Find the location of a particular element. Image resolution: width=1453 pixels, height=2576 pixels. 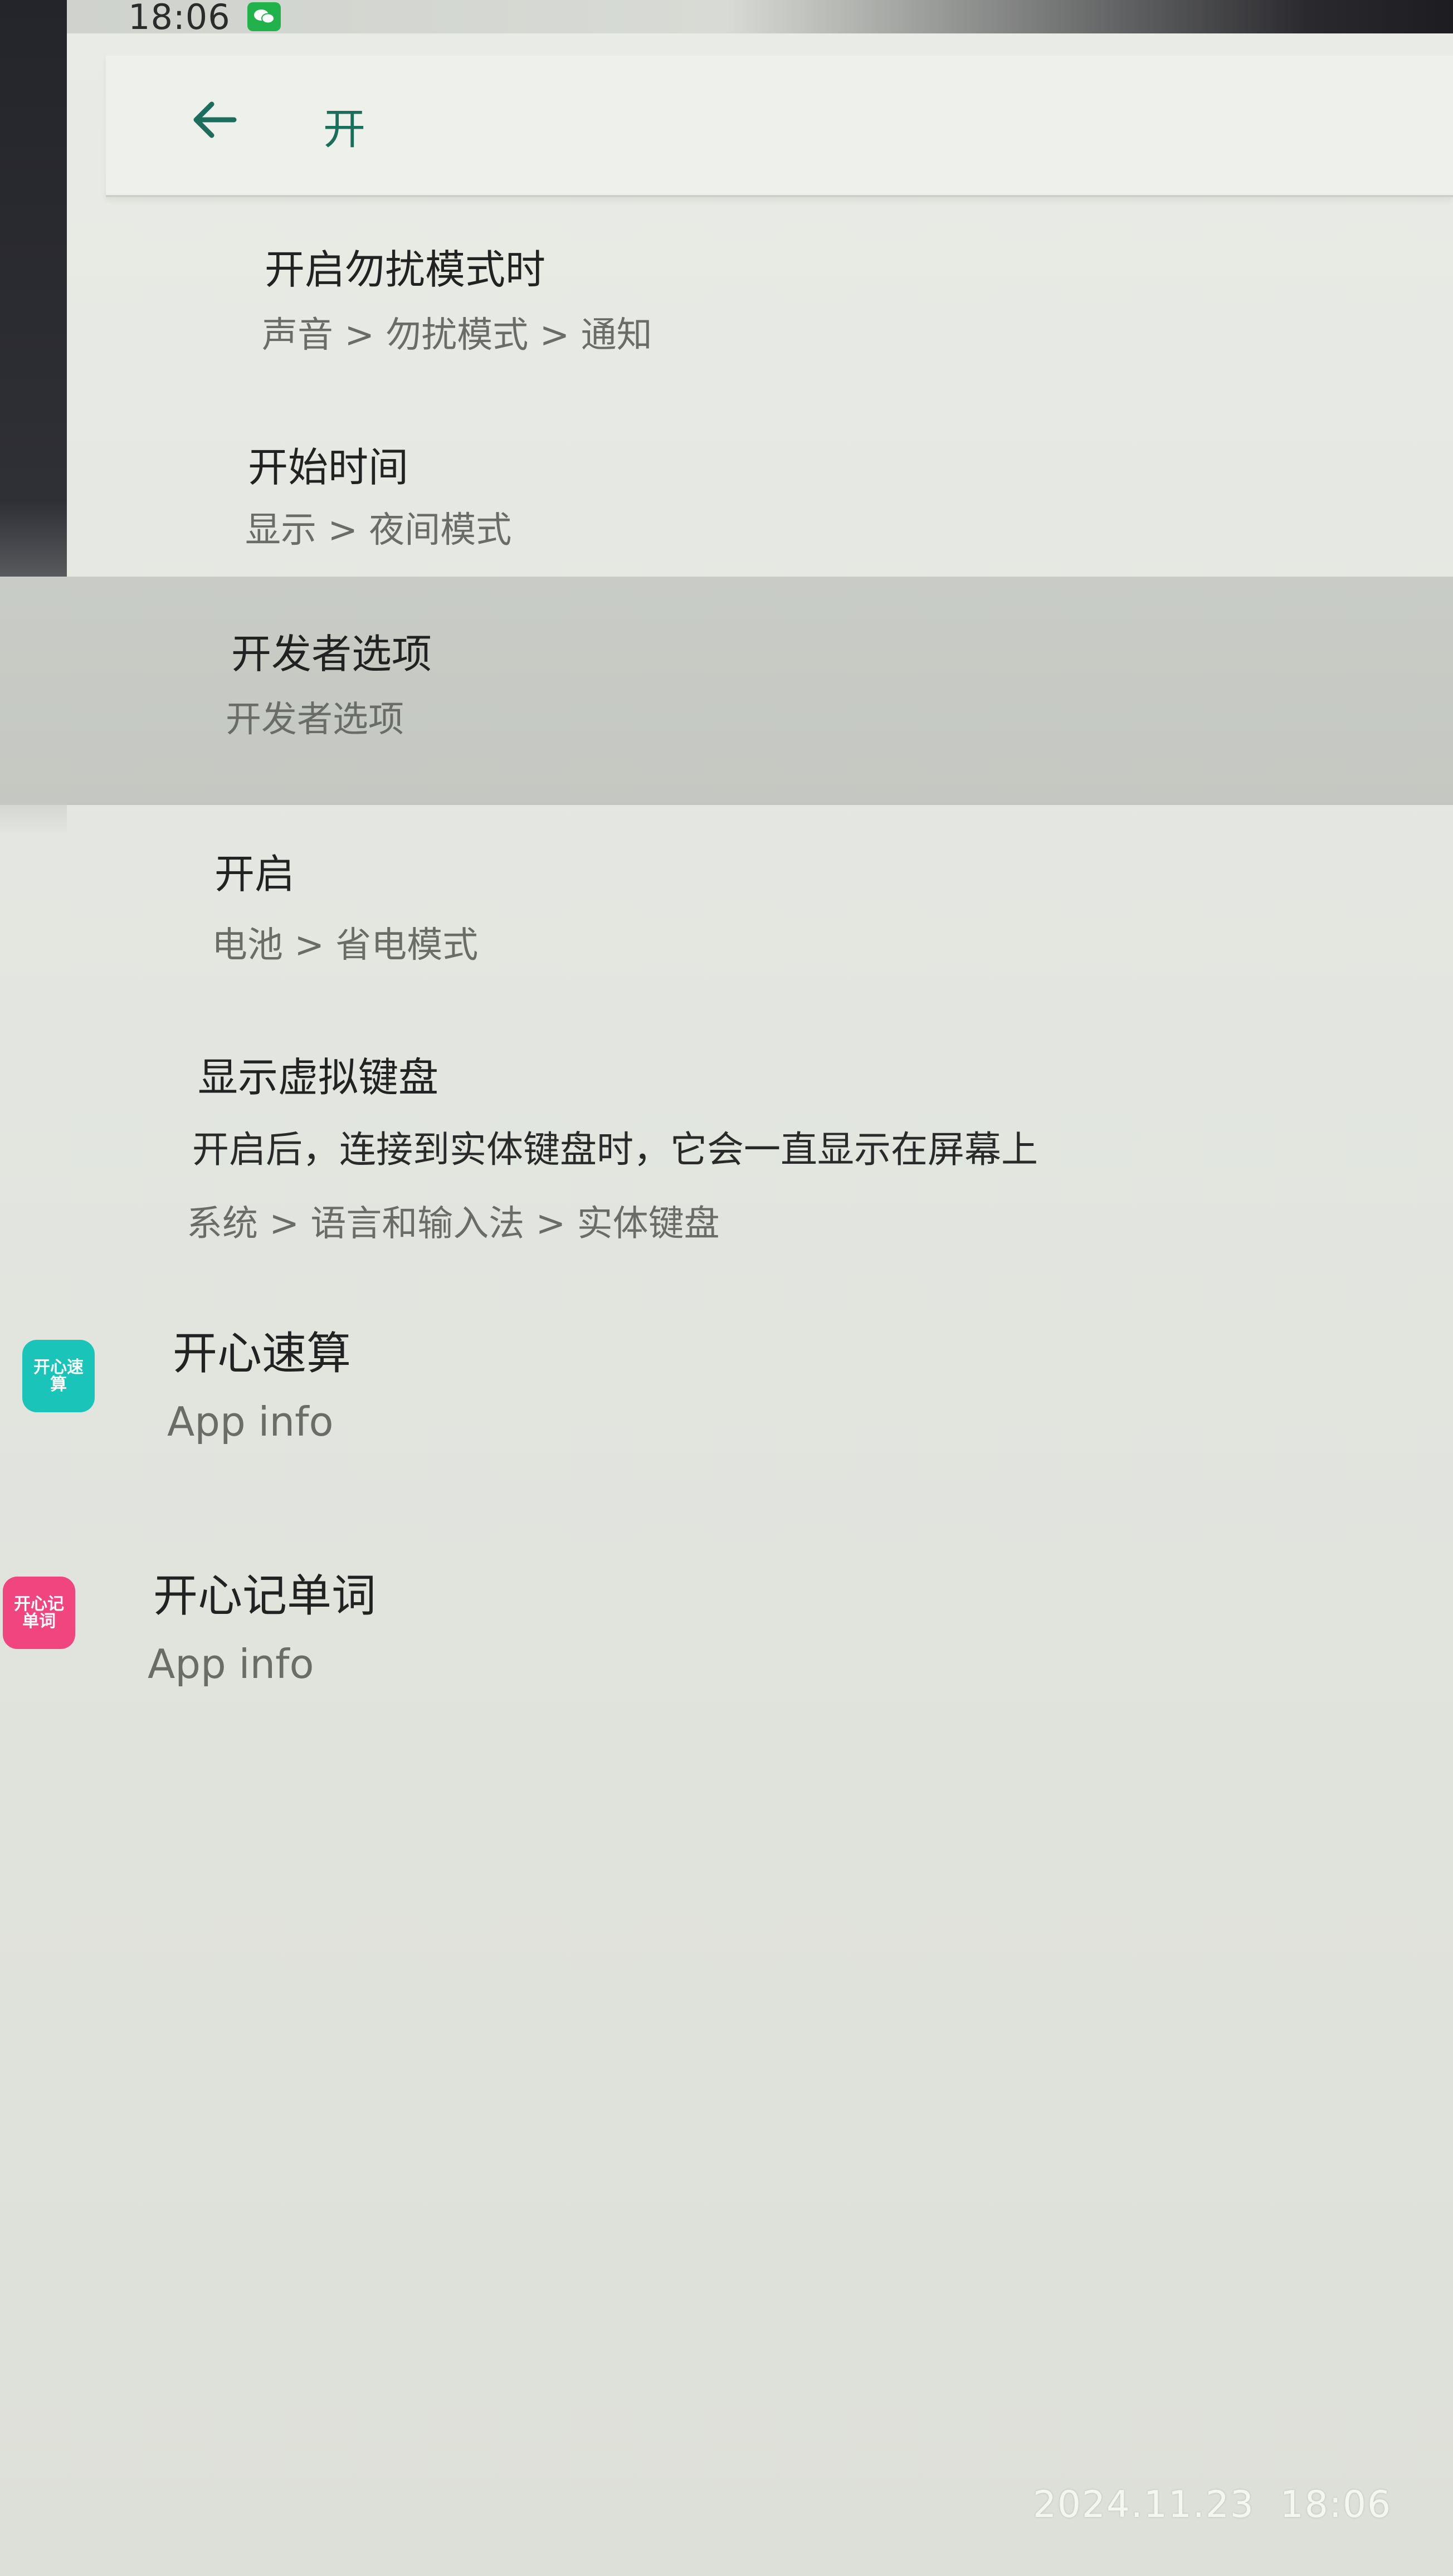

result-path: 系统 > 语言和输入法 > 实体键盘 is located at coordinates (453, 1224).